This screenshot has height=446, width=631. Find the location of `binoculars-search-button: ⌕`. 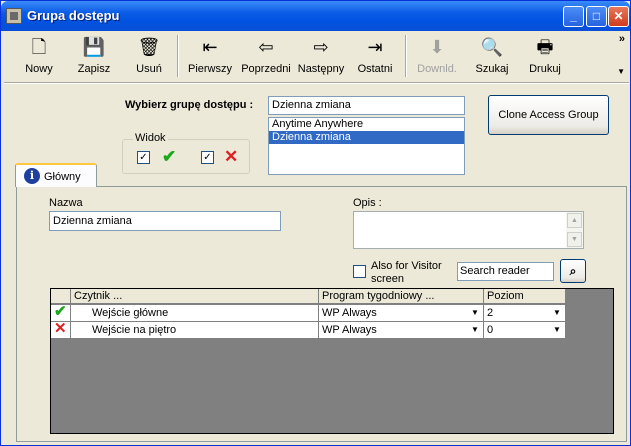

binoculars-search-button: ⌕ is located at coordinates (573, 271).